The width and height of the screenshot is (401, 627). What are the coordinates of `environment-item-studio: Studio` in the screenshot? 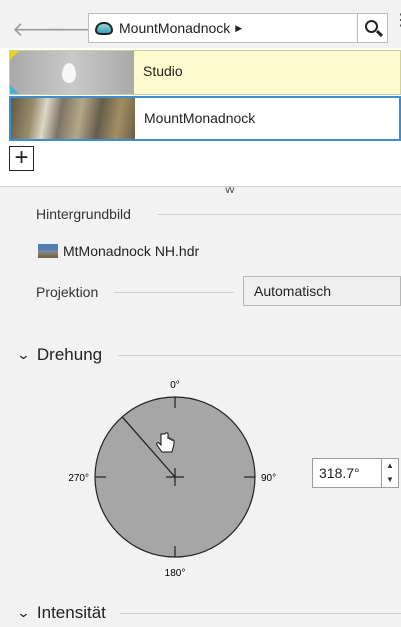 It's located at (205, 72).